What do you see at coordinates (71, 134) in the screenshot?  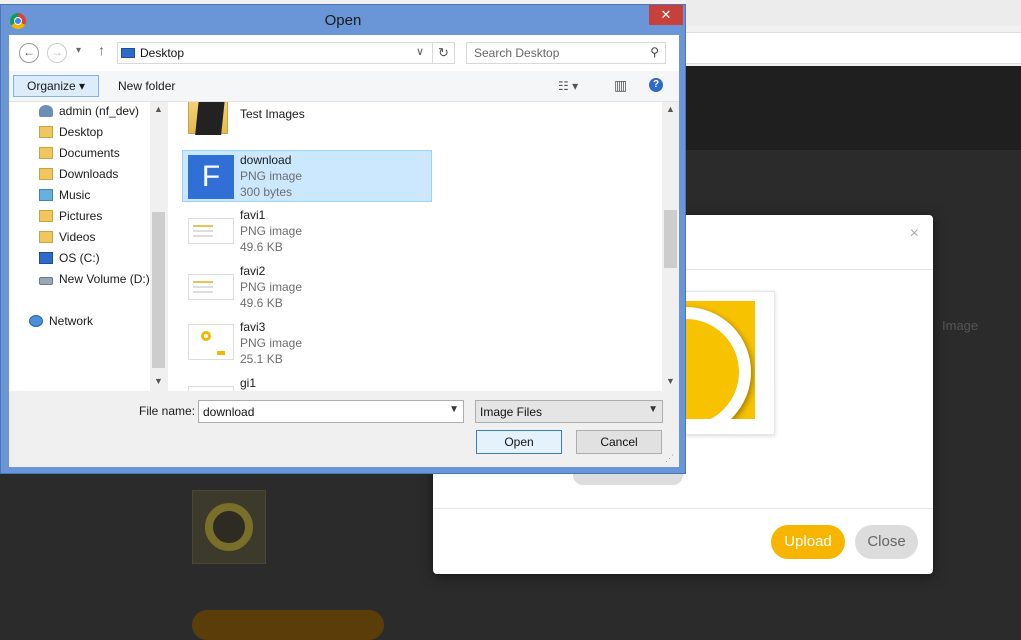 I see `sidebar-item-desktop: Desktop` at bounding box center [71, 134].